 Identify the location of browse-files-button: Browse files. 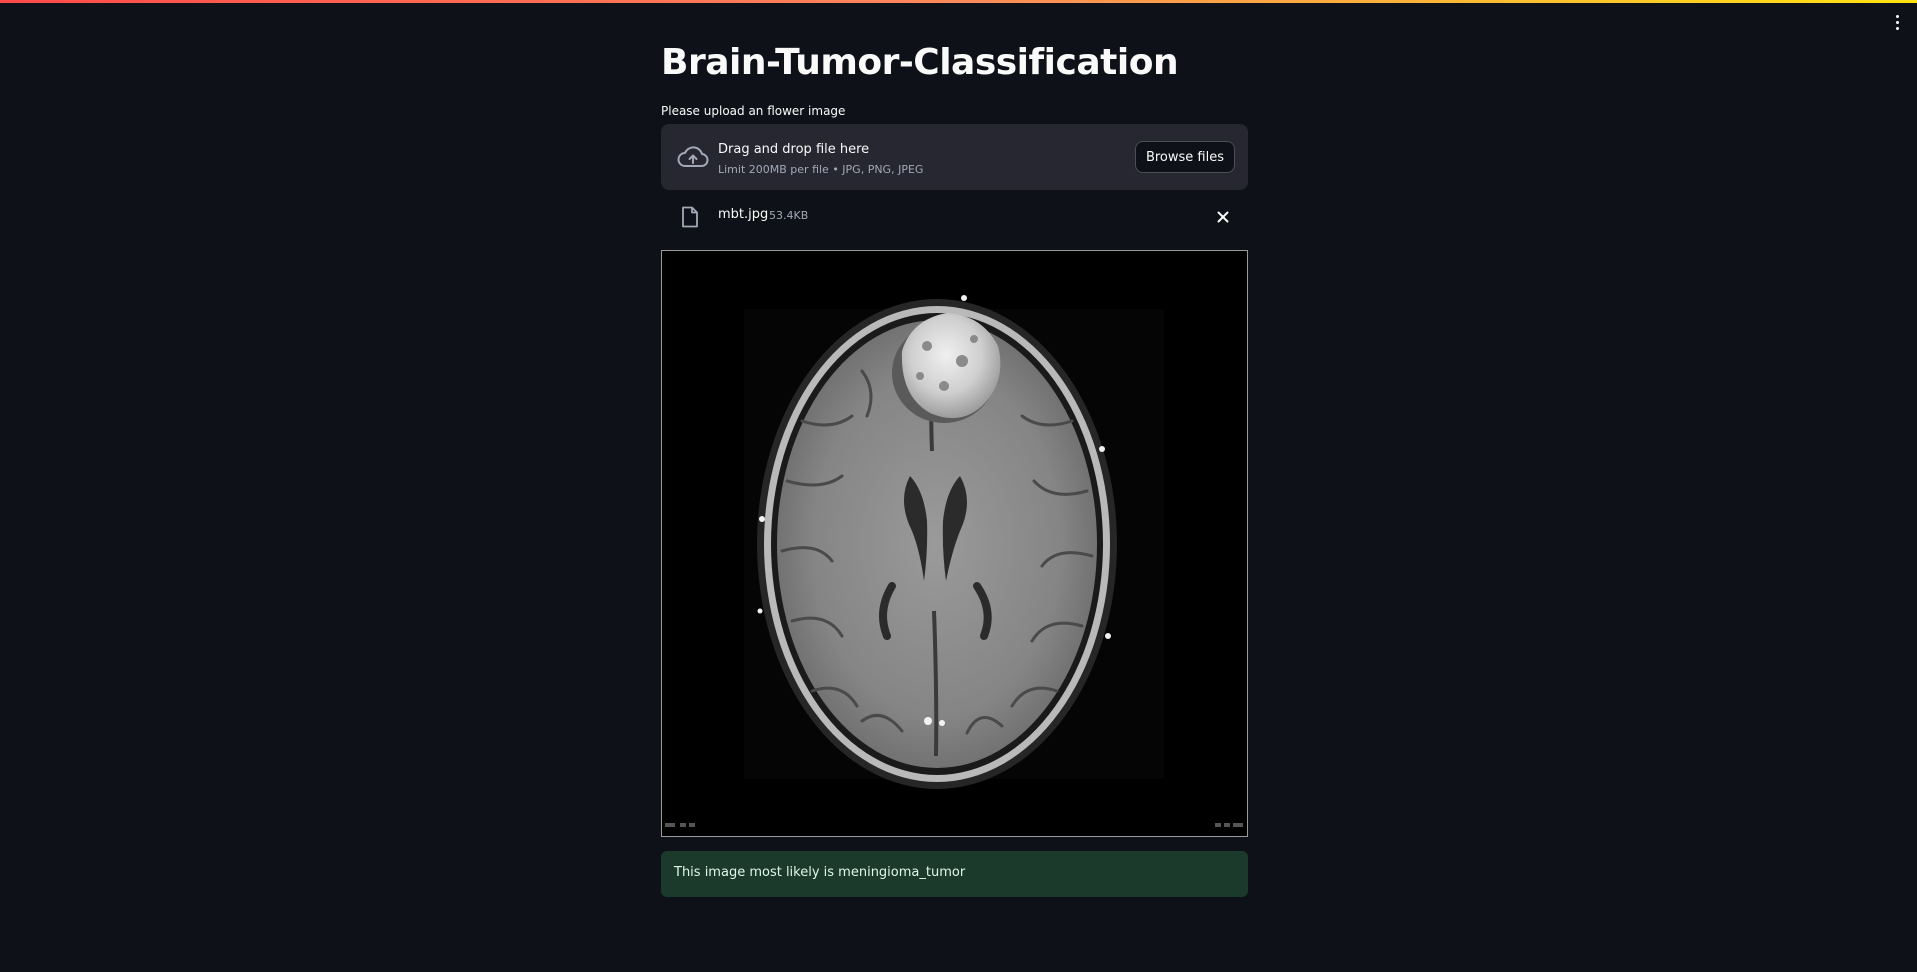
(1184, 157).